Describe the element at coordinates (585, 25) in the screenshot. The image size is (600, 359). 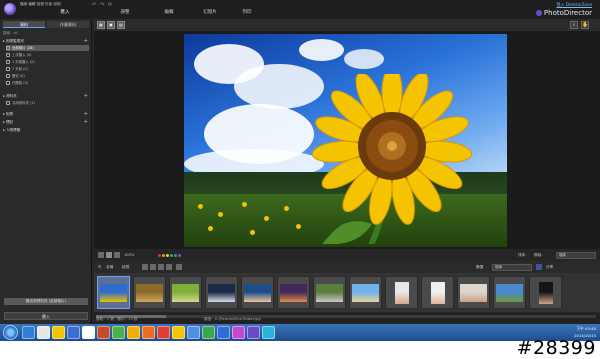
I see `hand-tool-icon: ✋` at that location.